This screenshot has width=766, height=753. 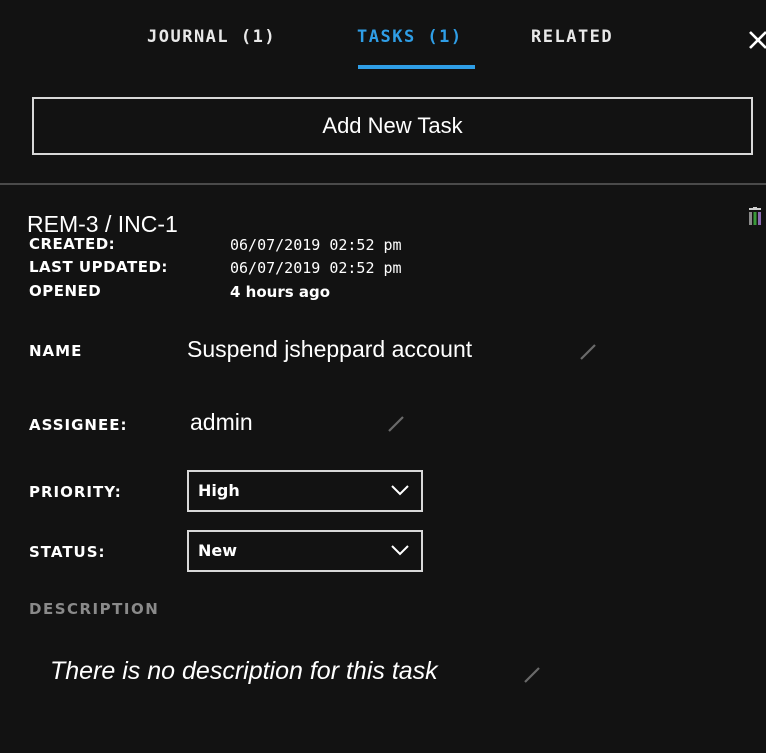 What do you see at coordinates (329, 349) in the screenshot?
I see `name-value: Suspend jsheppard account` at bounding box center [329, 349].